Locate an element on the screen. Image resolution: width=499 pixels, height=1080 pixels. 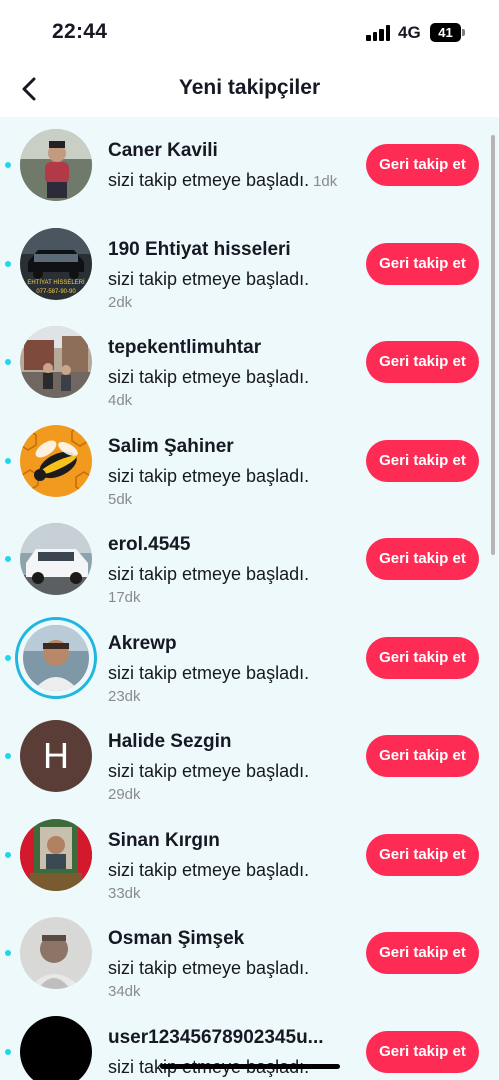
svg-text: EHTİYAT HİSSELERİ is located at coordinates (56, 282).